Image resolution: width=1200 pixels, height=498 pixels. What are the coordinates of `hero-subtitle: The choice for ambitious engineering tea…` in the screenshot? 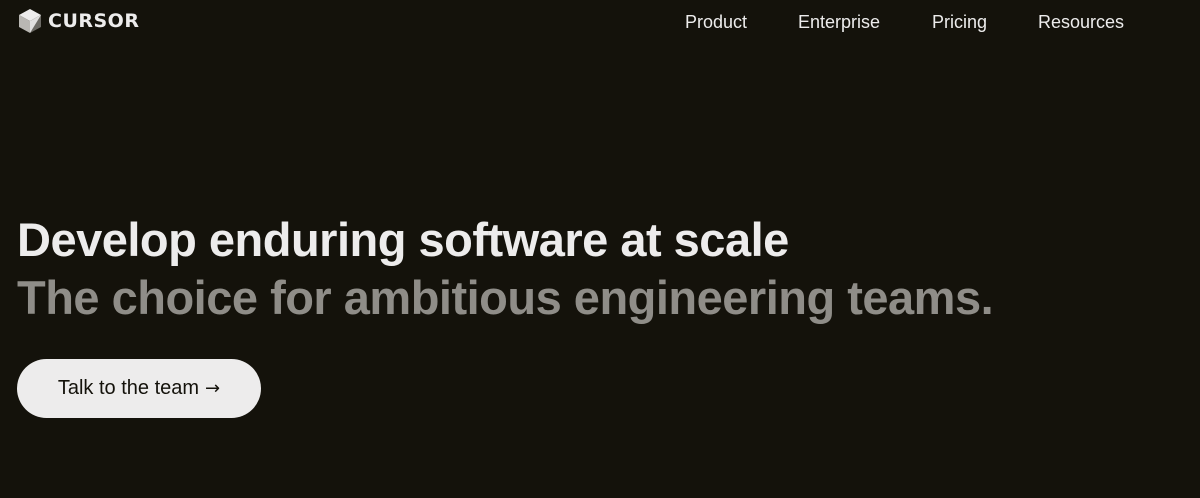 It's located at (505, 297).